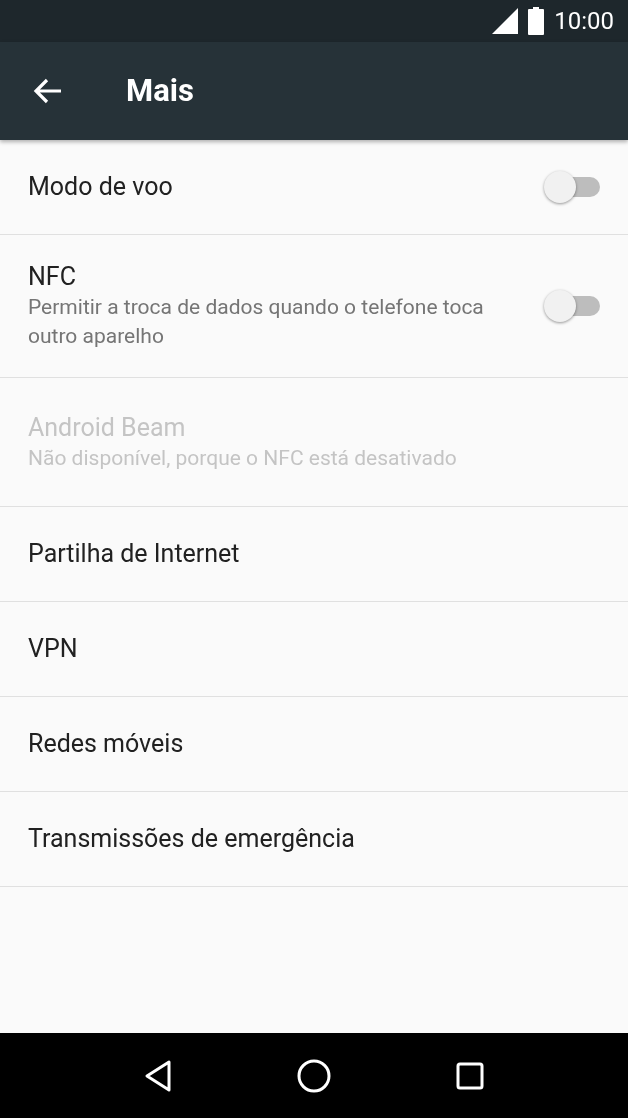 This screenshot has height=1118, width=628. What do you see at coordinates (158, 1075) in the screenshot?
I see `triangle-back-icon` at bounding box center [158, 1075].